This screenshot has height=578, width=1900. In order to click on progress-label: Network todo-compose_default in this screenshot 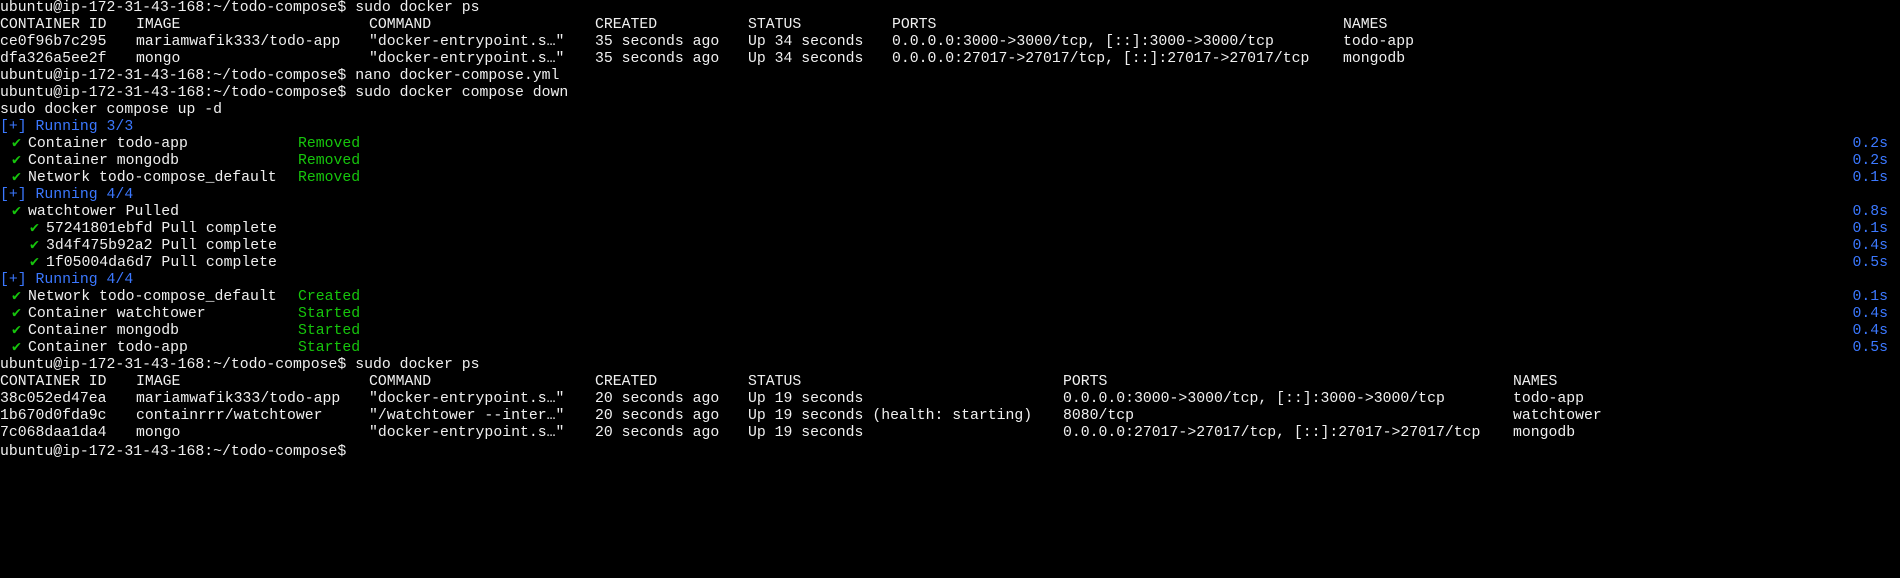, I will do `click(152, 297)`.